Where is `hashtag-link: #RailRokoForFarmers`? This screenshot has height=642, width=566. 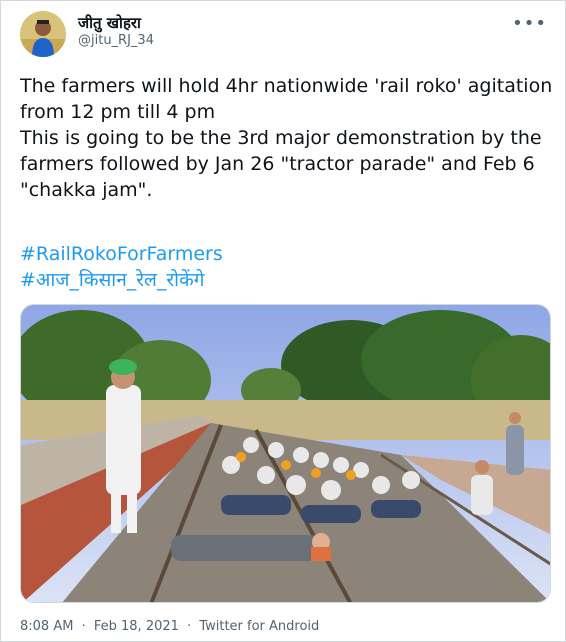
hashtag-link: #RailRokoForFarmers is located at coordinates (121, 254).